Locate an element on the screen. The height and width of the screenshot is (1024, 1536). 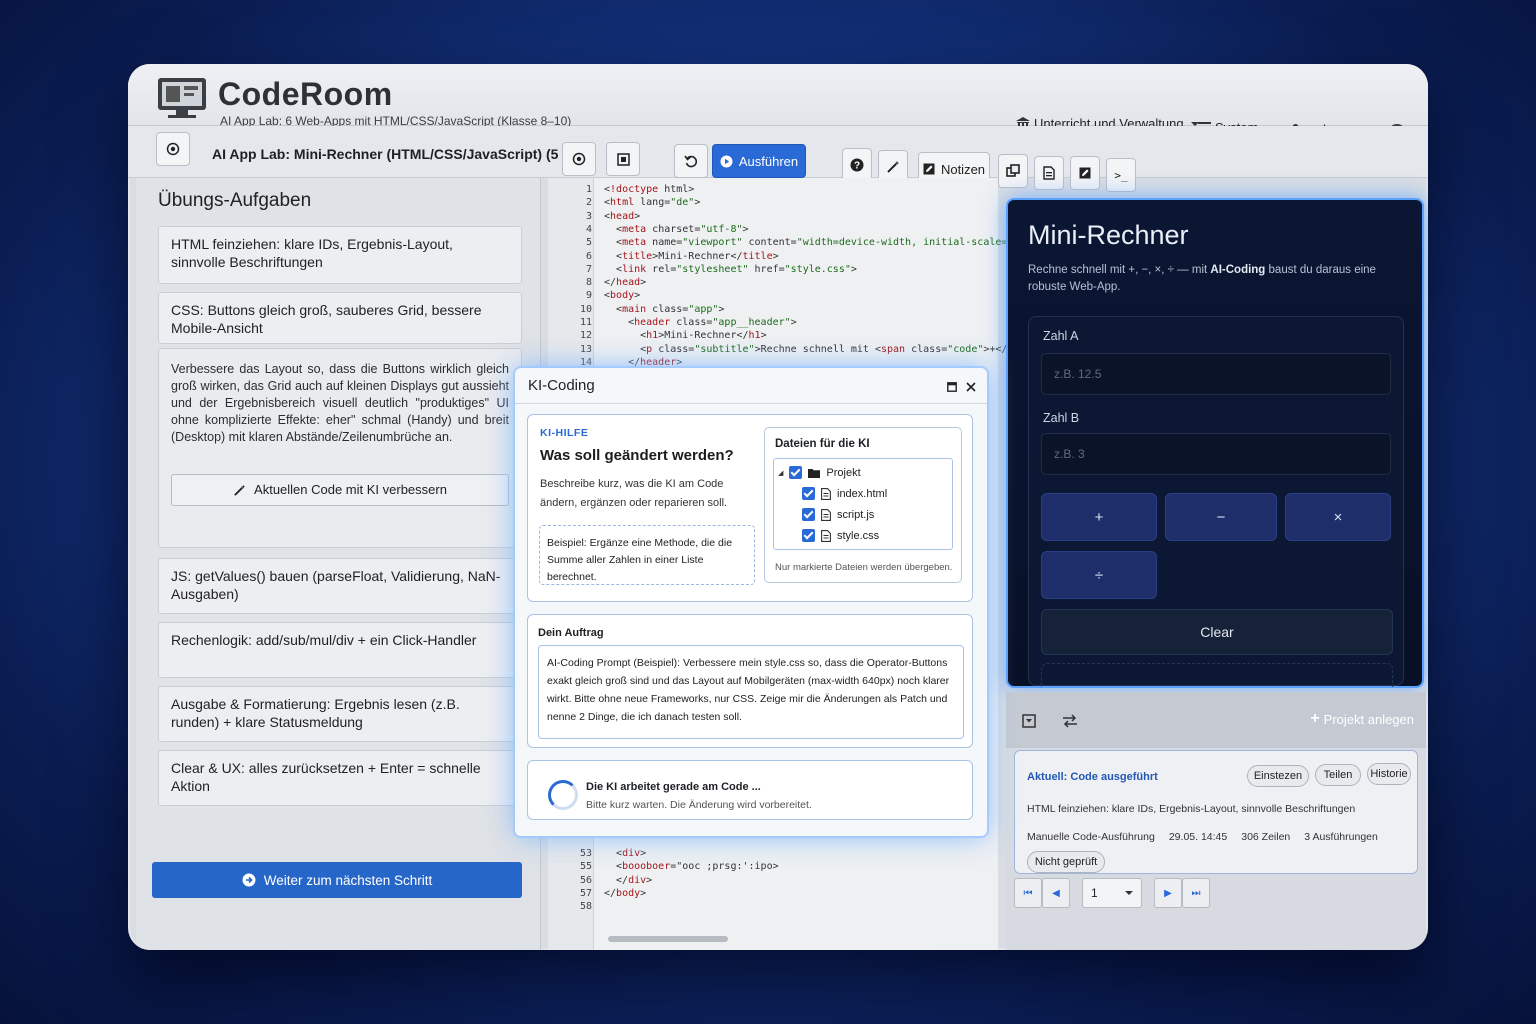
loading-spinner-icon is located at coordinates (563, 795).